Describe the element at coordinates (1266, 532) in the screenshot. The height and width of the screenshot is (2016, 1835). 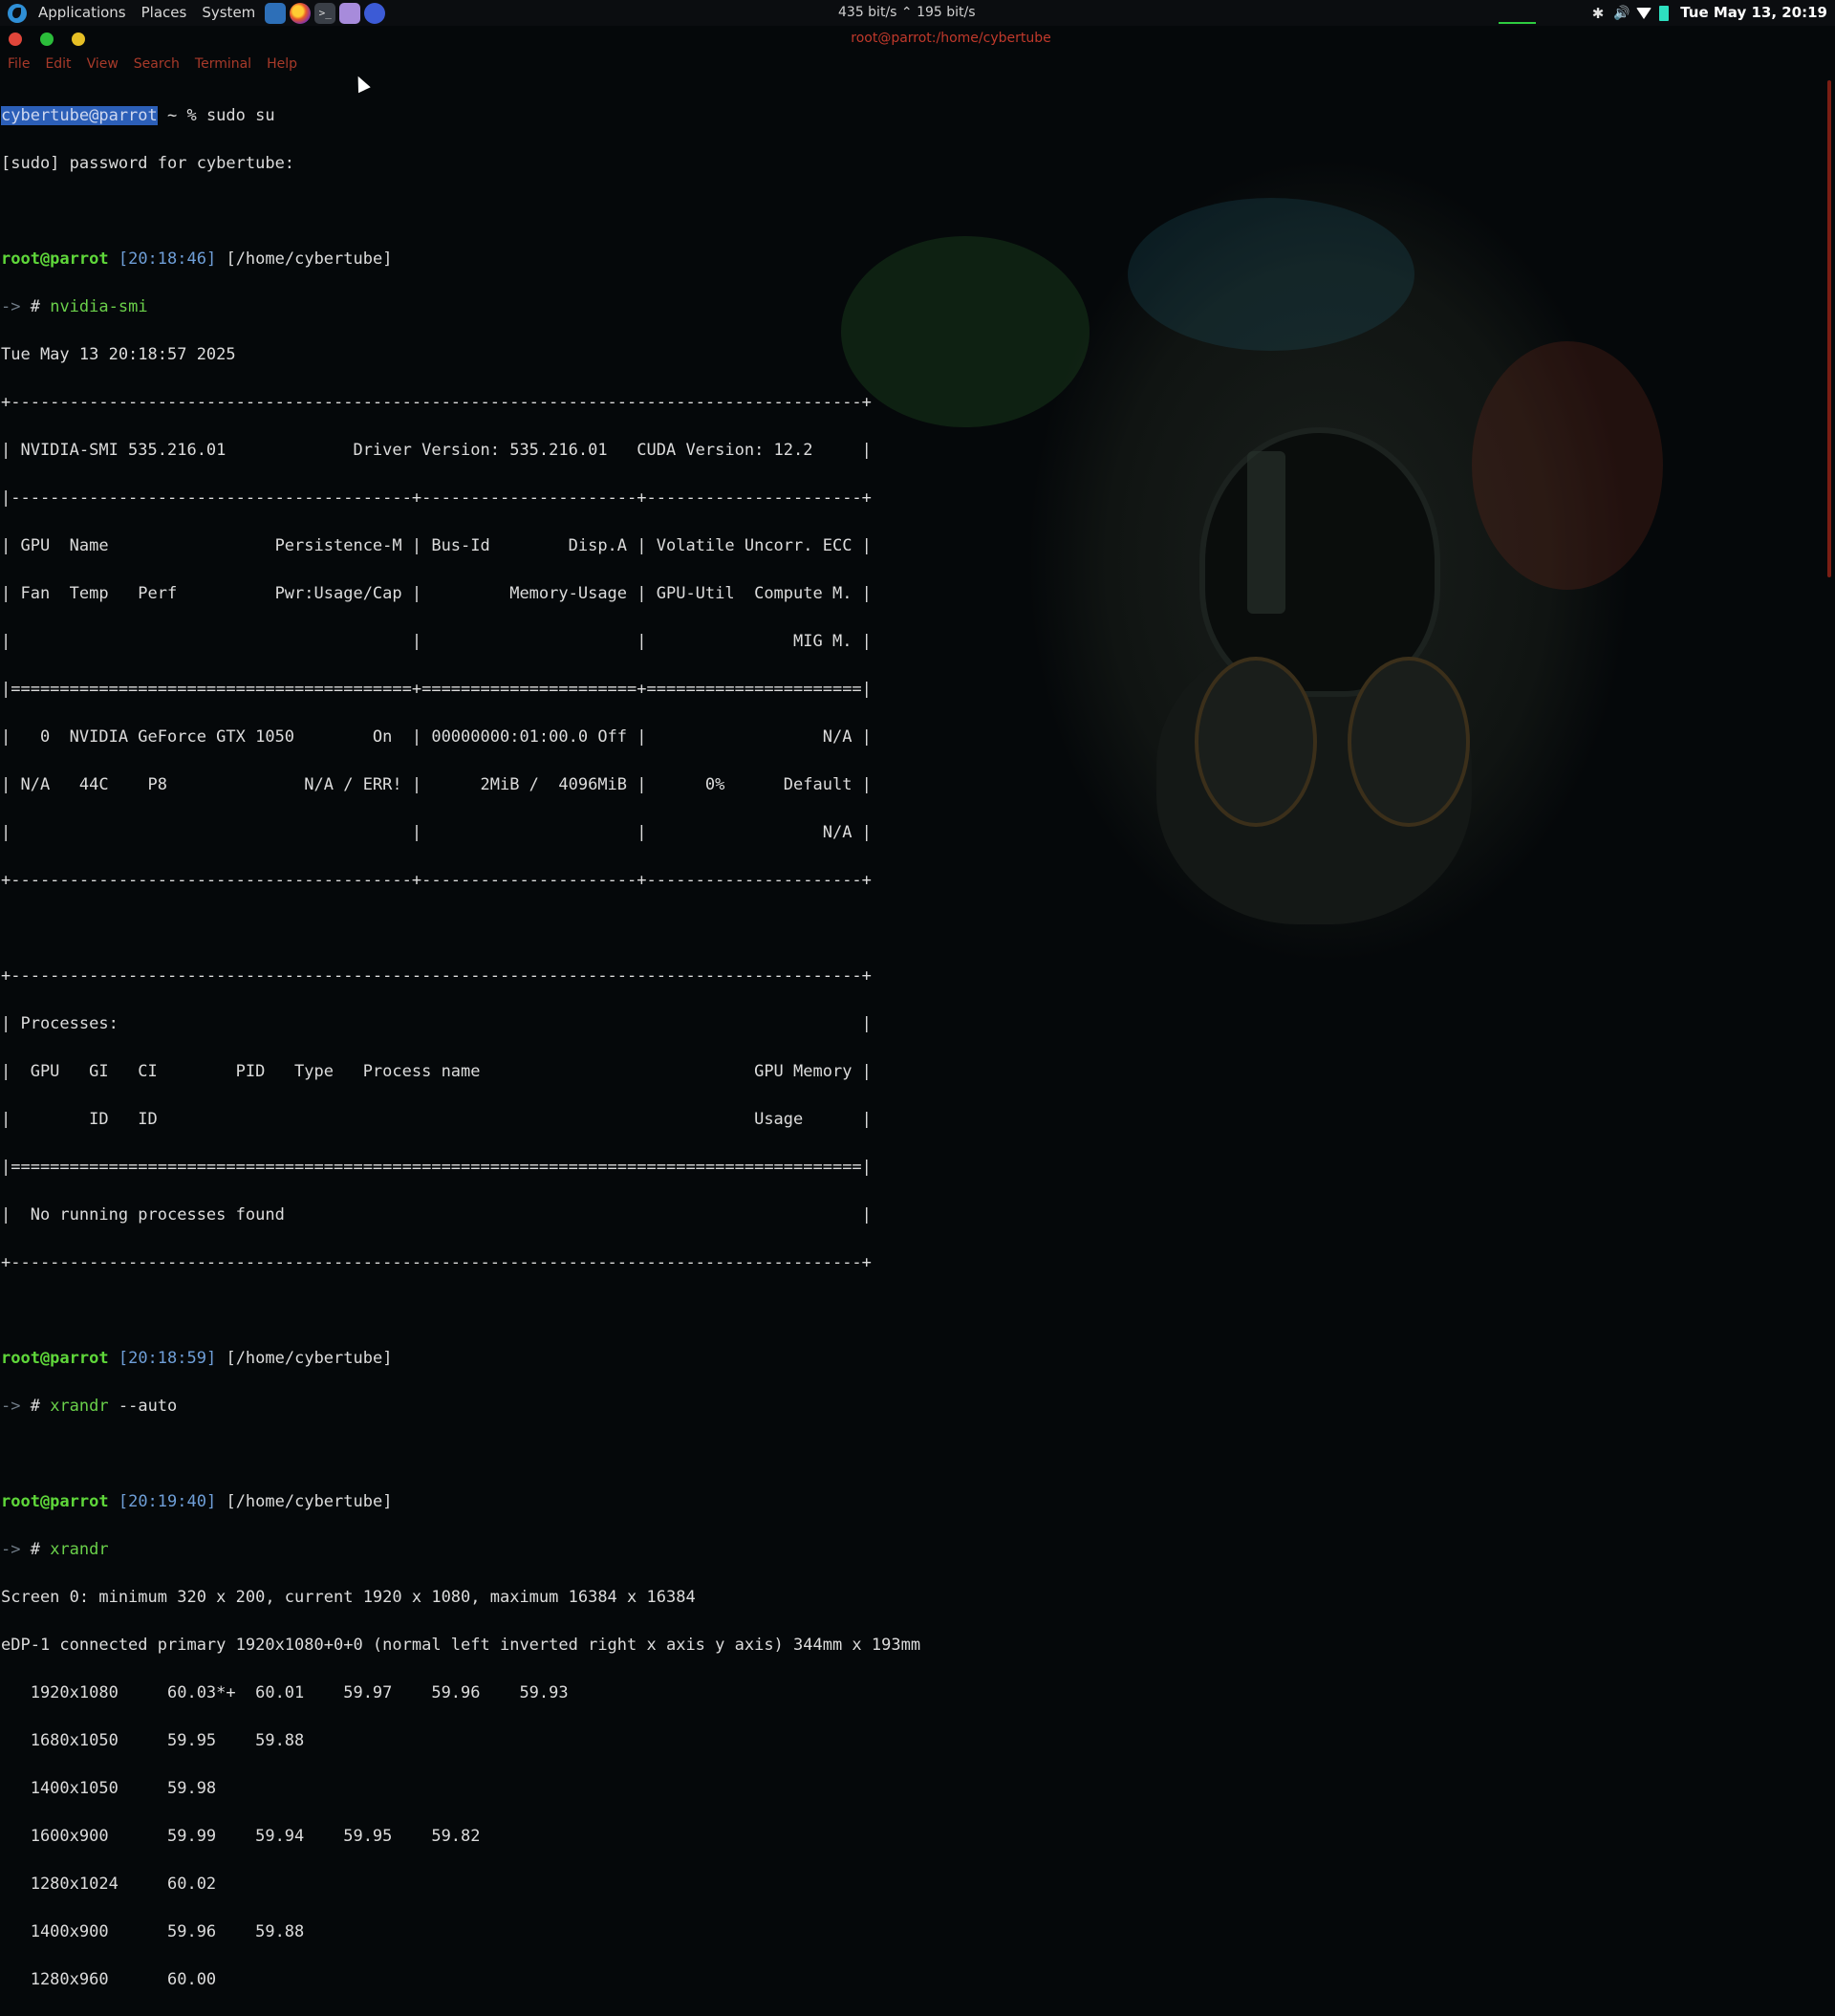
I see `visor-reflection` at that location.